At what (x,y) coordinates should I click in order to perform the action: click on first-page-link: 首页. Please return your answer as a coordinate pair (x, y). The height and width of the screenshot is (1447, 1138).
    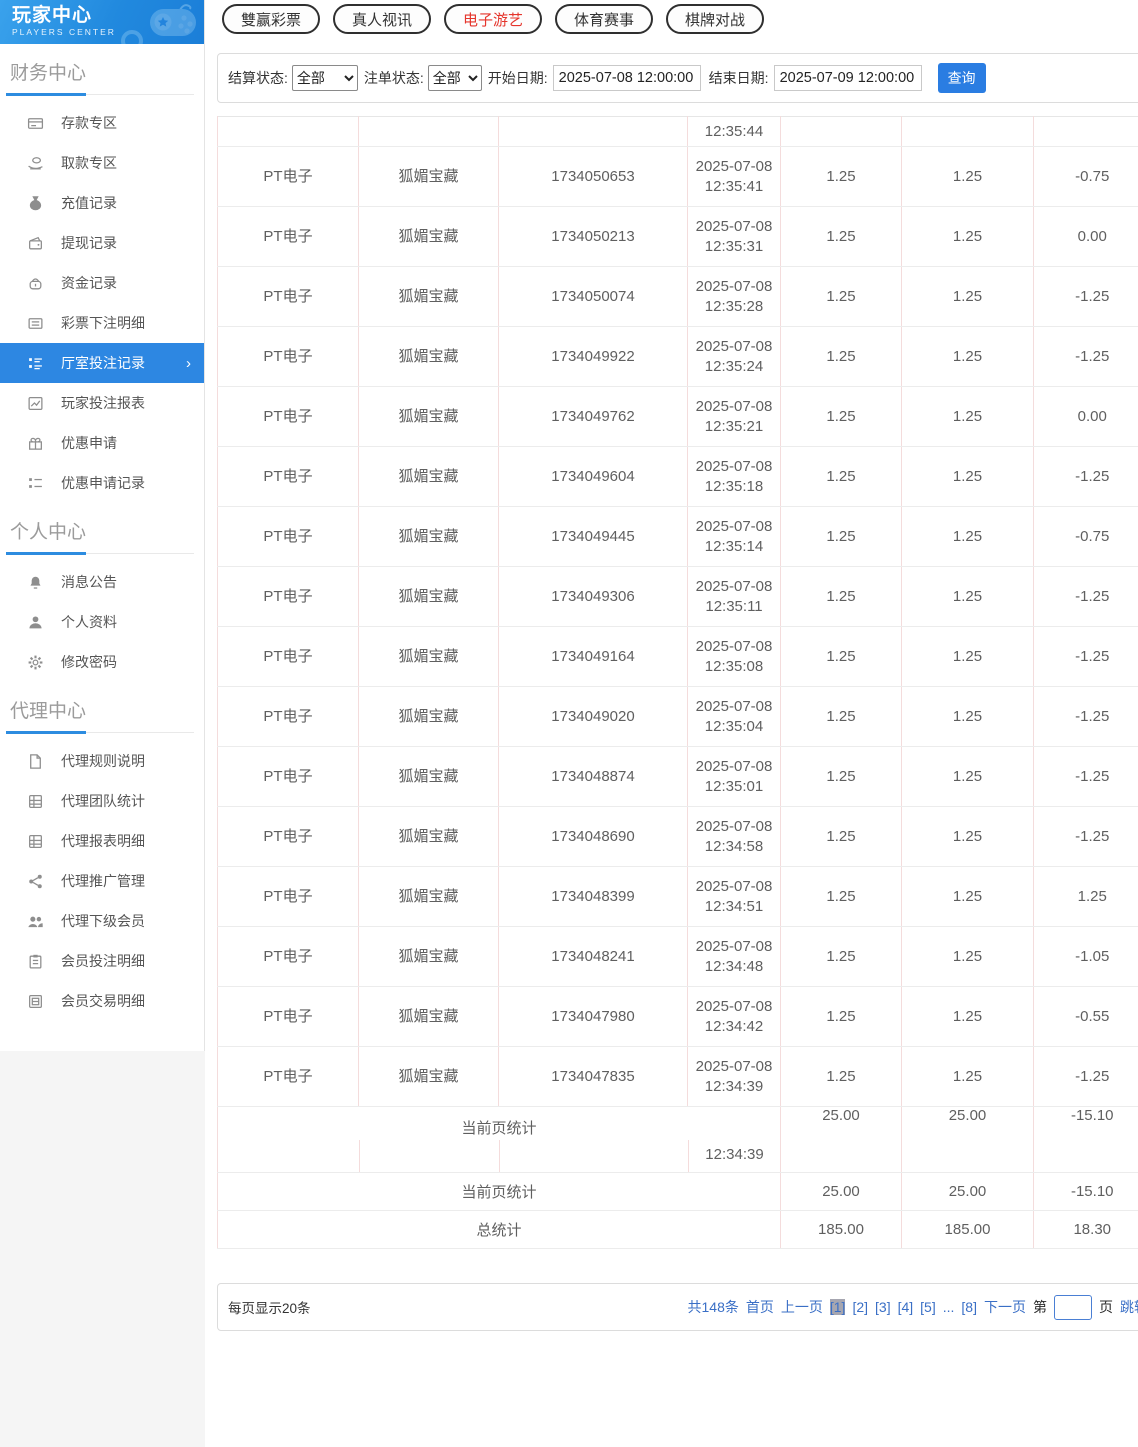
    Looking at the image, I should click on (760, 1307).